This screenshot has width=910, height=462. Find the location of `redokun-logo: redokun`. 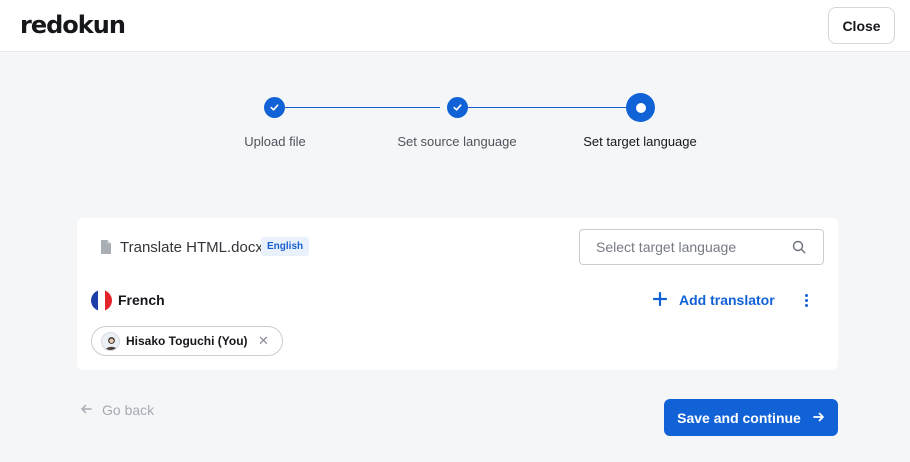

redokun-logo: redokun is located at coordinates (73, 25).